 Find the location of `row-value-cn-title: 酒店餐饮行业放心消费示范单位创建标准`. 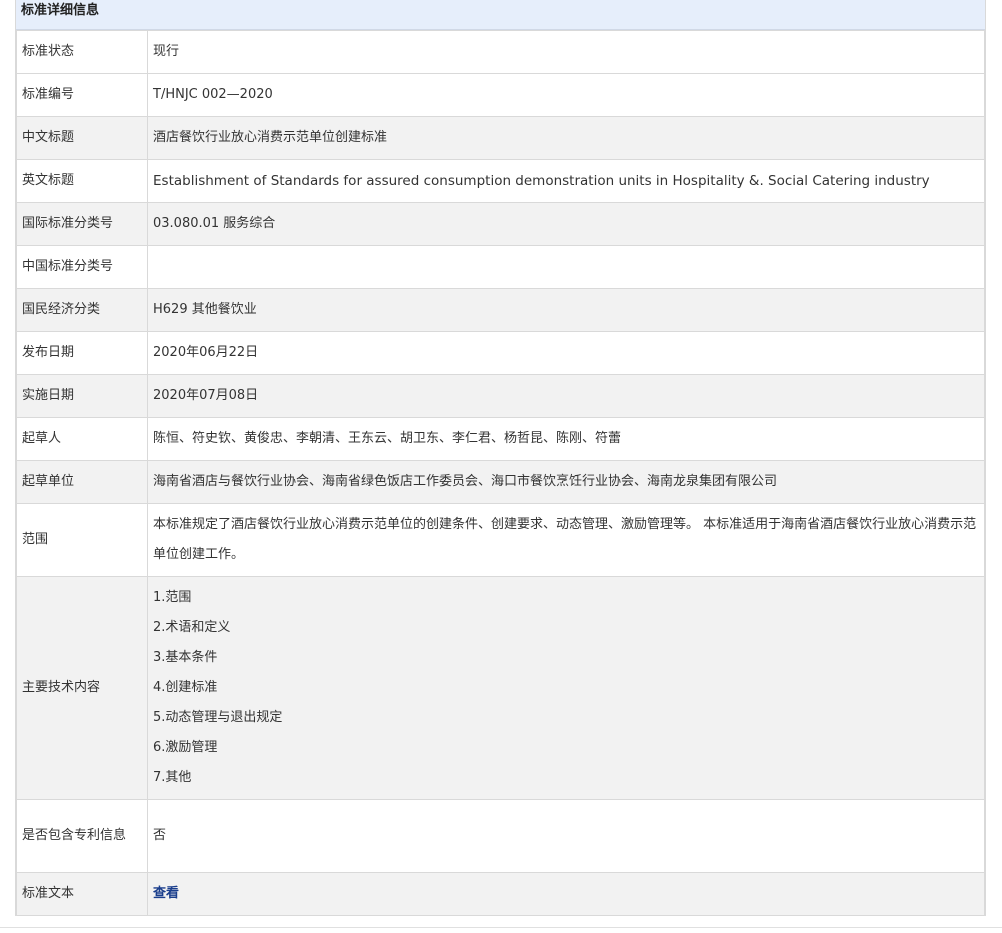

row-value-cn-title: 酒店餐饮行业放心消费示范单位创建标准 is located at coordinates (566, 138).